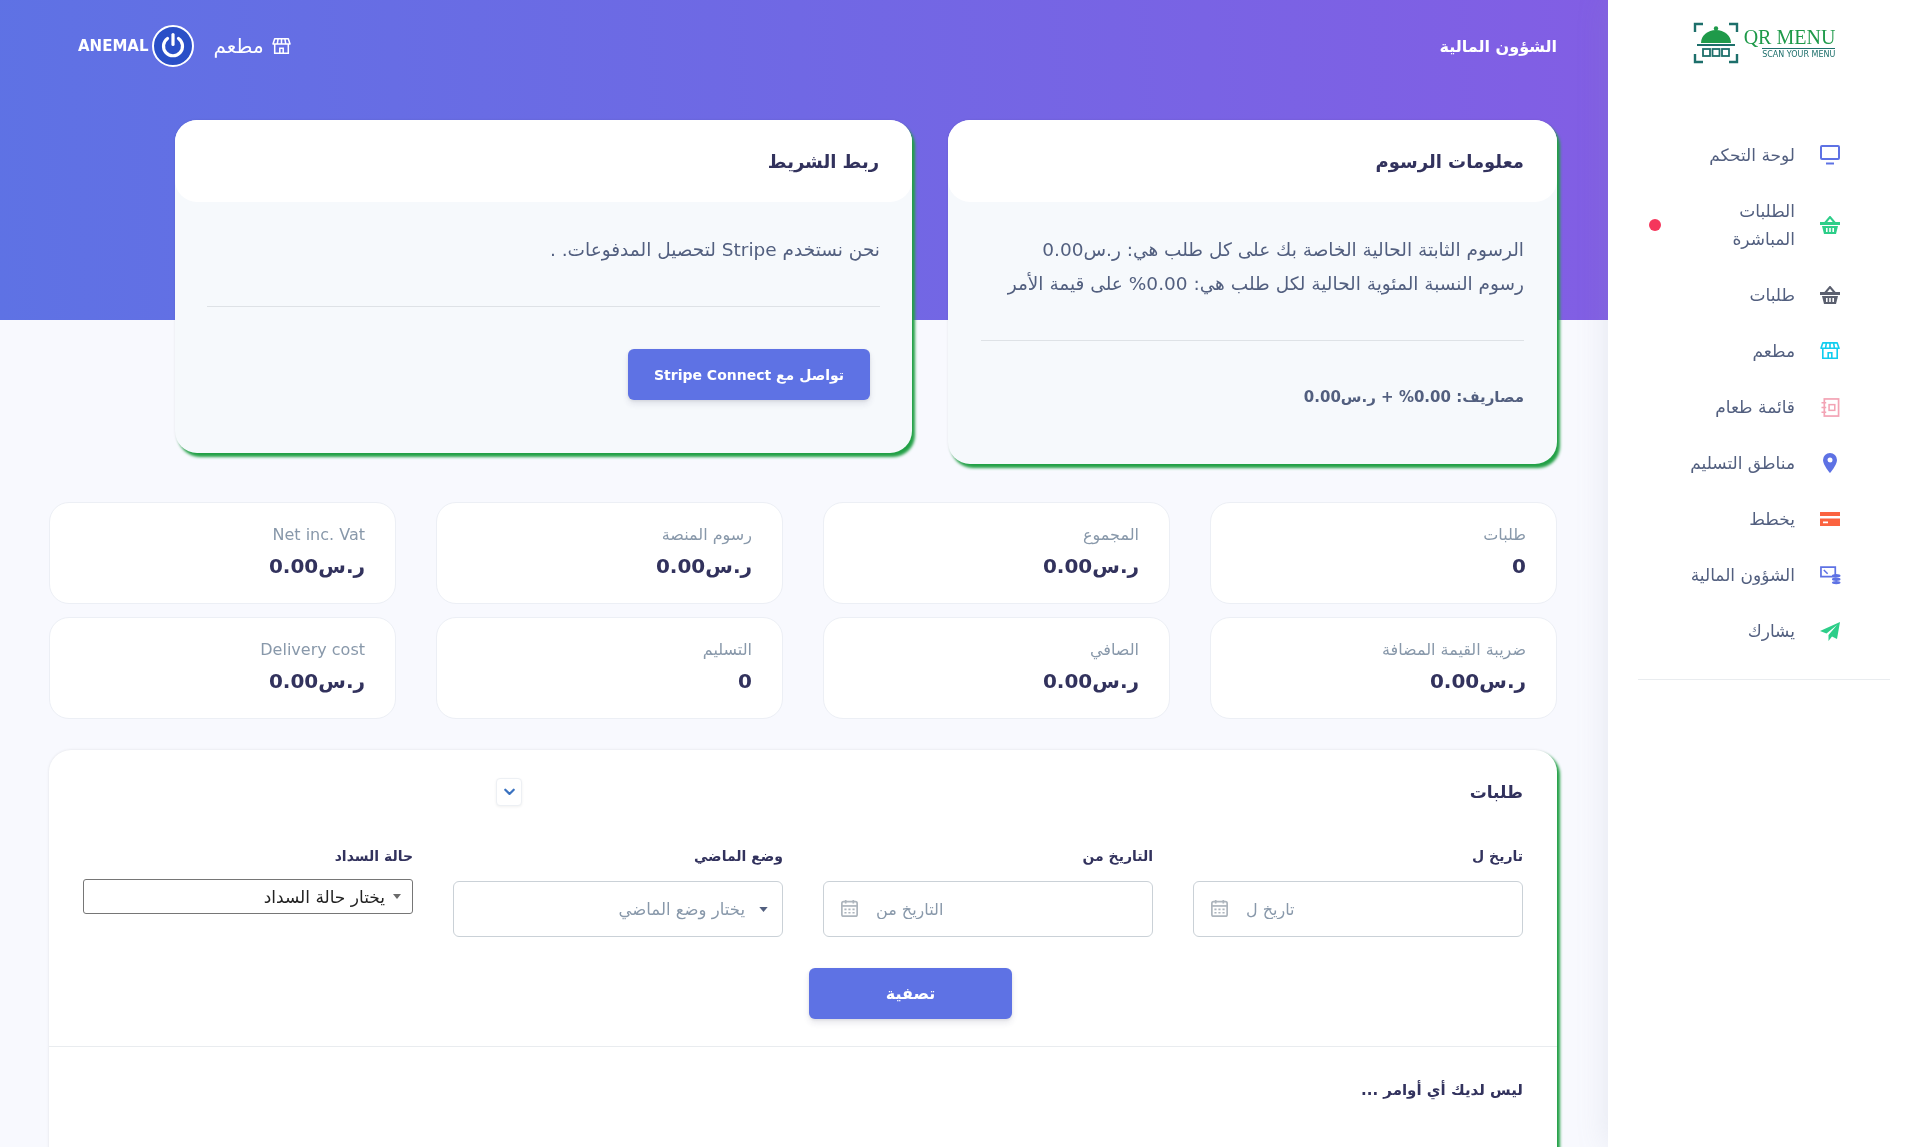  What do you see at coordinates (136, 46) in the screenshot?
I see `user-menu: ANEMAL` at bounding box center [136, 46].